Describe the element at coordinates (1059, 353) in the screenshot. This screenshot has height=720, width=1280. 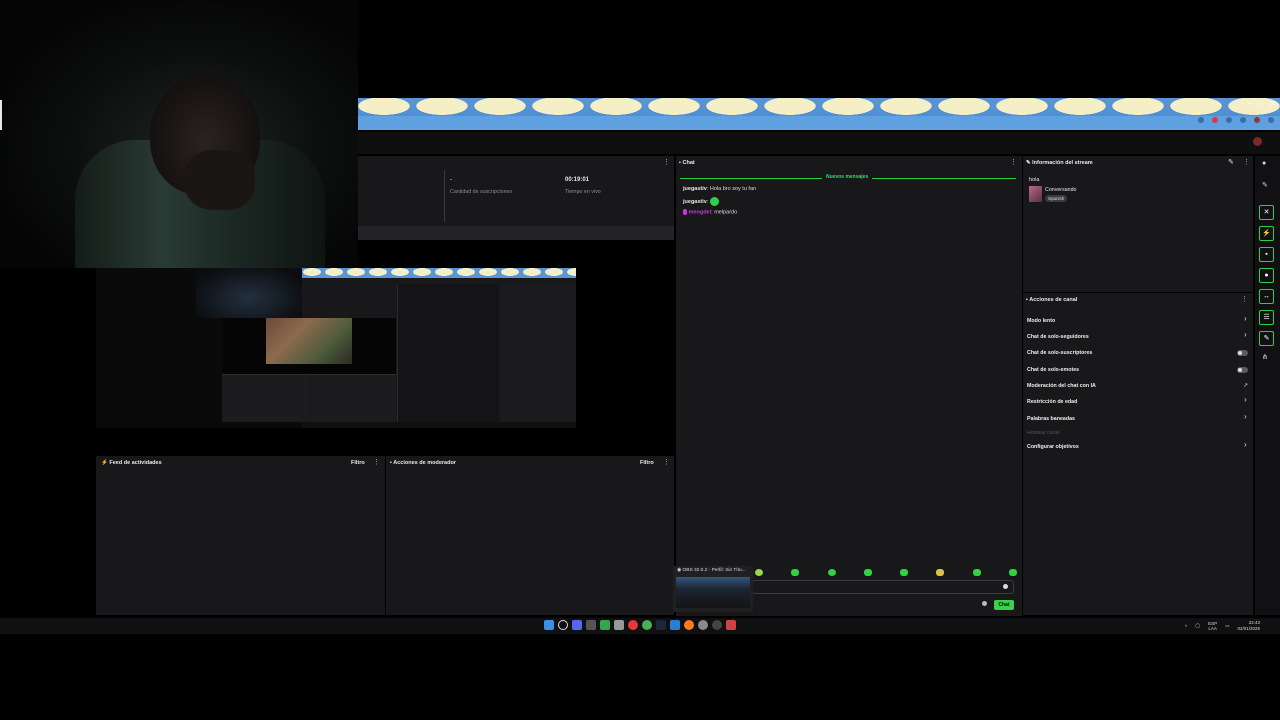
I see `subscribers-only-action: Chat de solo-suscriptores` at that location.